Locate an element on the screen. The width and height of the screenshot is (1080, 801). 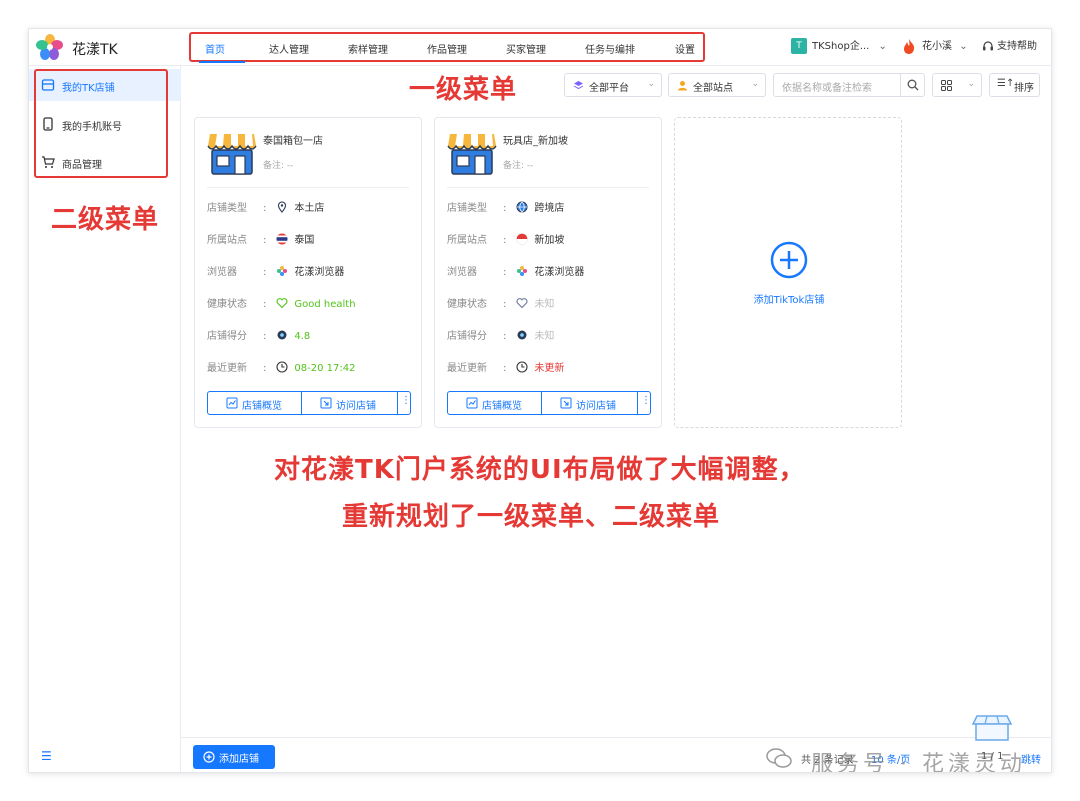
shop-name: 玩具店_新加坡 is located at coordinates (535, 141).